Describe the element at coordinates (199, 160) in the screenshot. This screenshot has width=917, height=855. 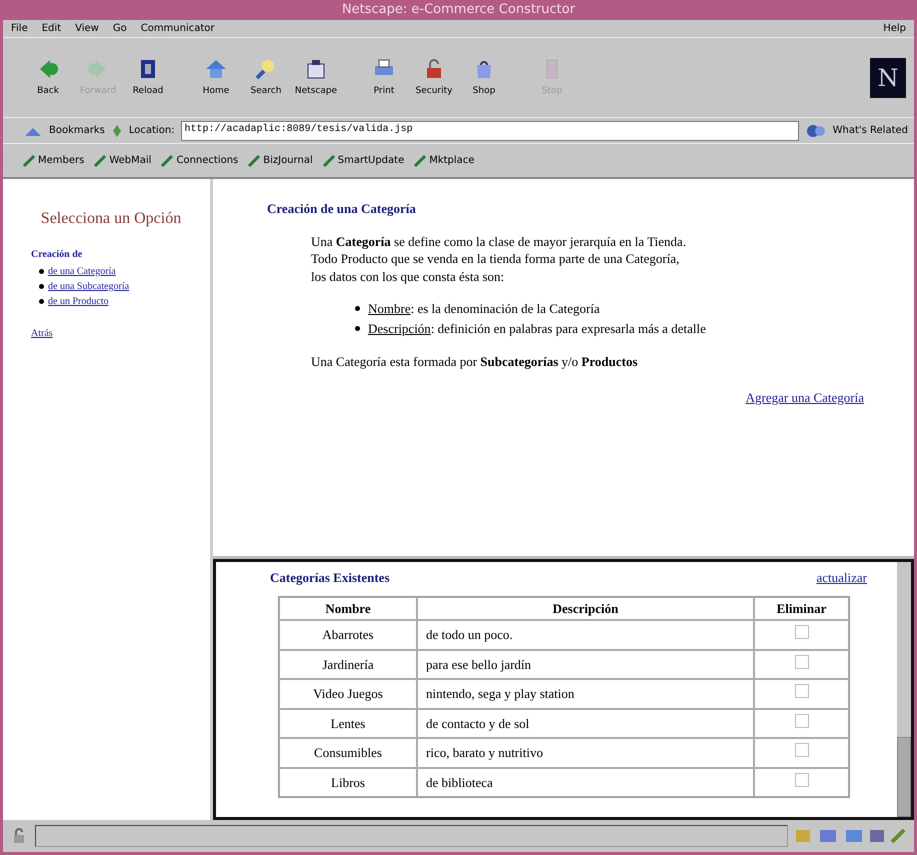
I see `bookmark-link: Connections` at that location.